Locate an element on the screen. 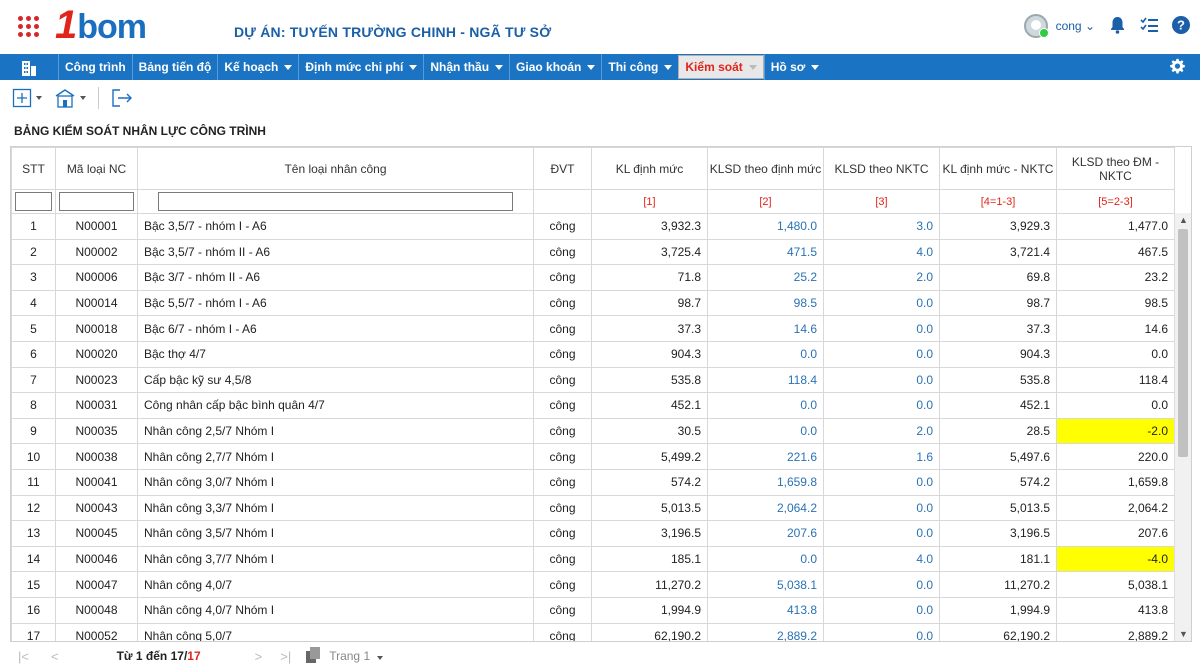  row-klsd-dm: 2,064.2 is located at coordinates (765, 508).